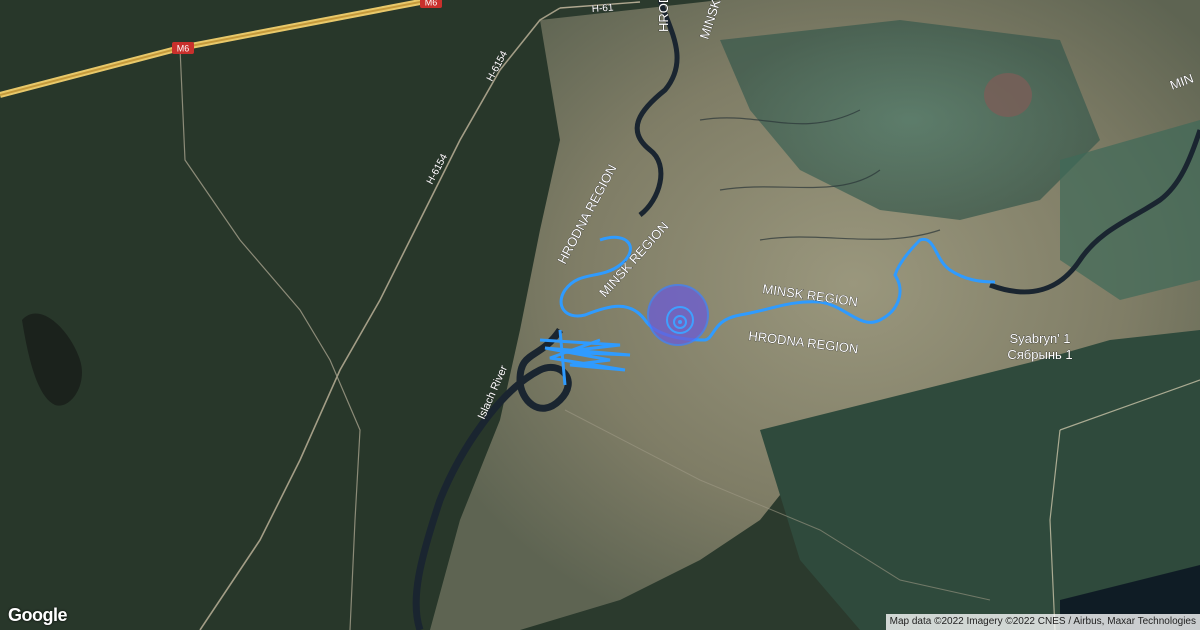  What do you see at coordinates (1039, 338) in the screenshot?
I see `place-label-latin: Syabryn' 1` at bounding box center [1039, 338].